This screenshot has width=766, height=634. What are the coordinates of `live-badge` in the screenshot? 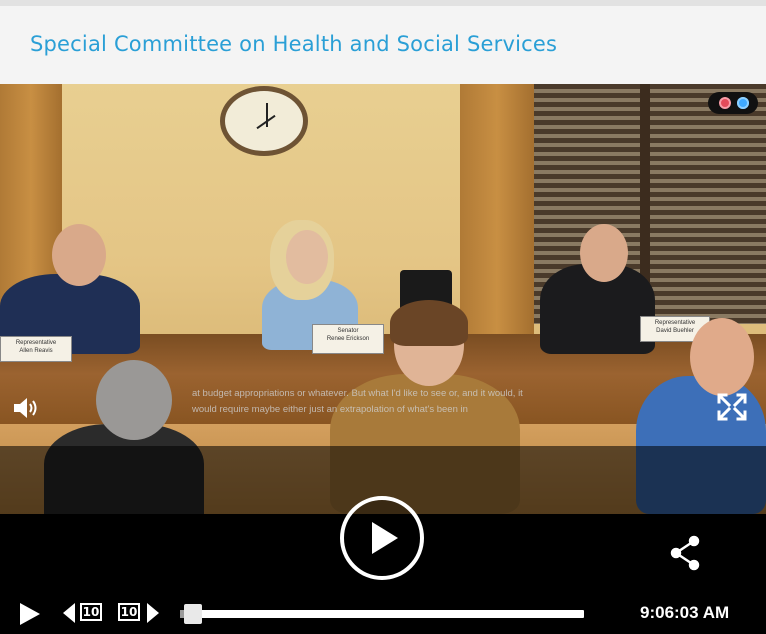 It's located at (733, 103).